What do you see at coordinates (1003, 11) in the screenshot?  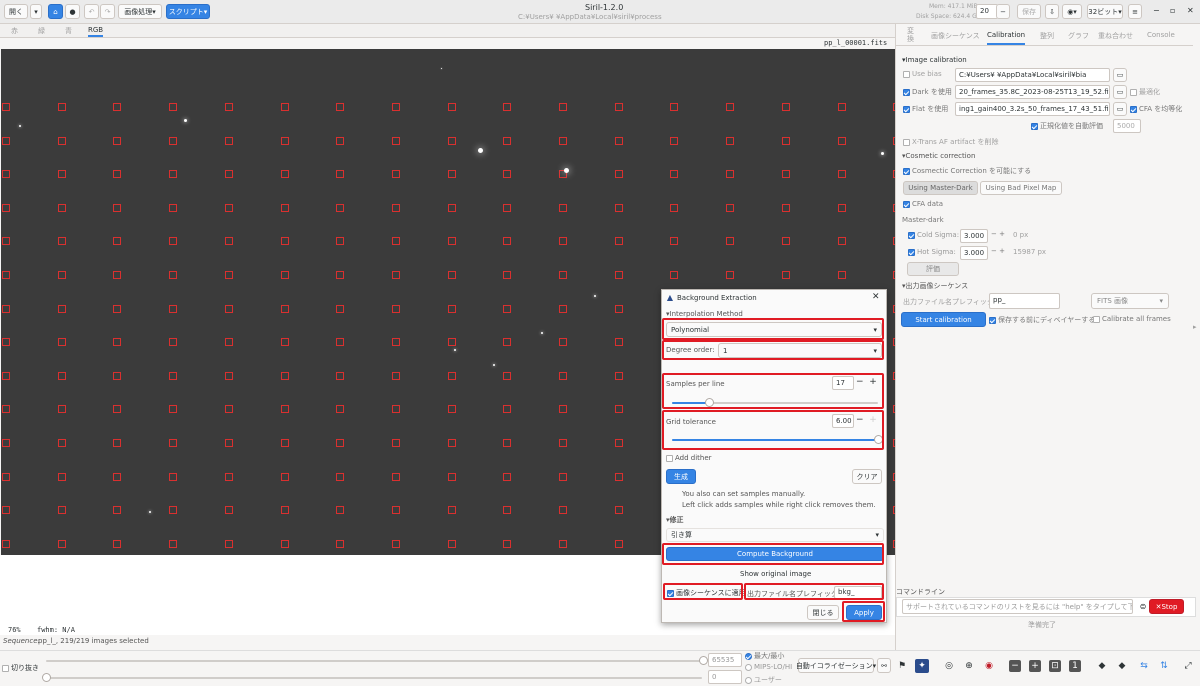 I see `thread-decrement-button: −` at bounding box center [1003, 11].